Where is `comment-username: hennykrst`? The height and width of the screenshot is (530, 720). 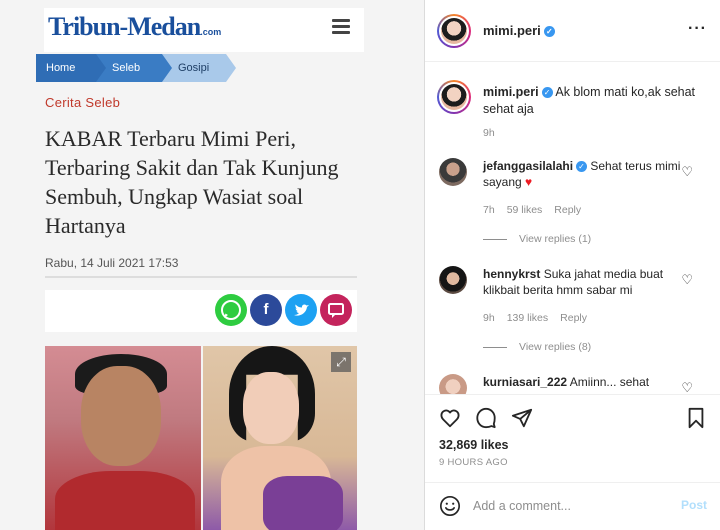
comment-username: hennykrst is located at coordinates (511, 274).